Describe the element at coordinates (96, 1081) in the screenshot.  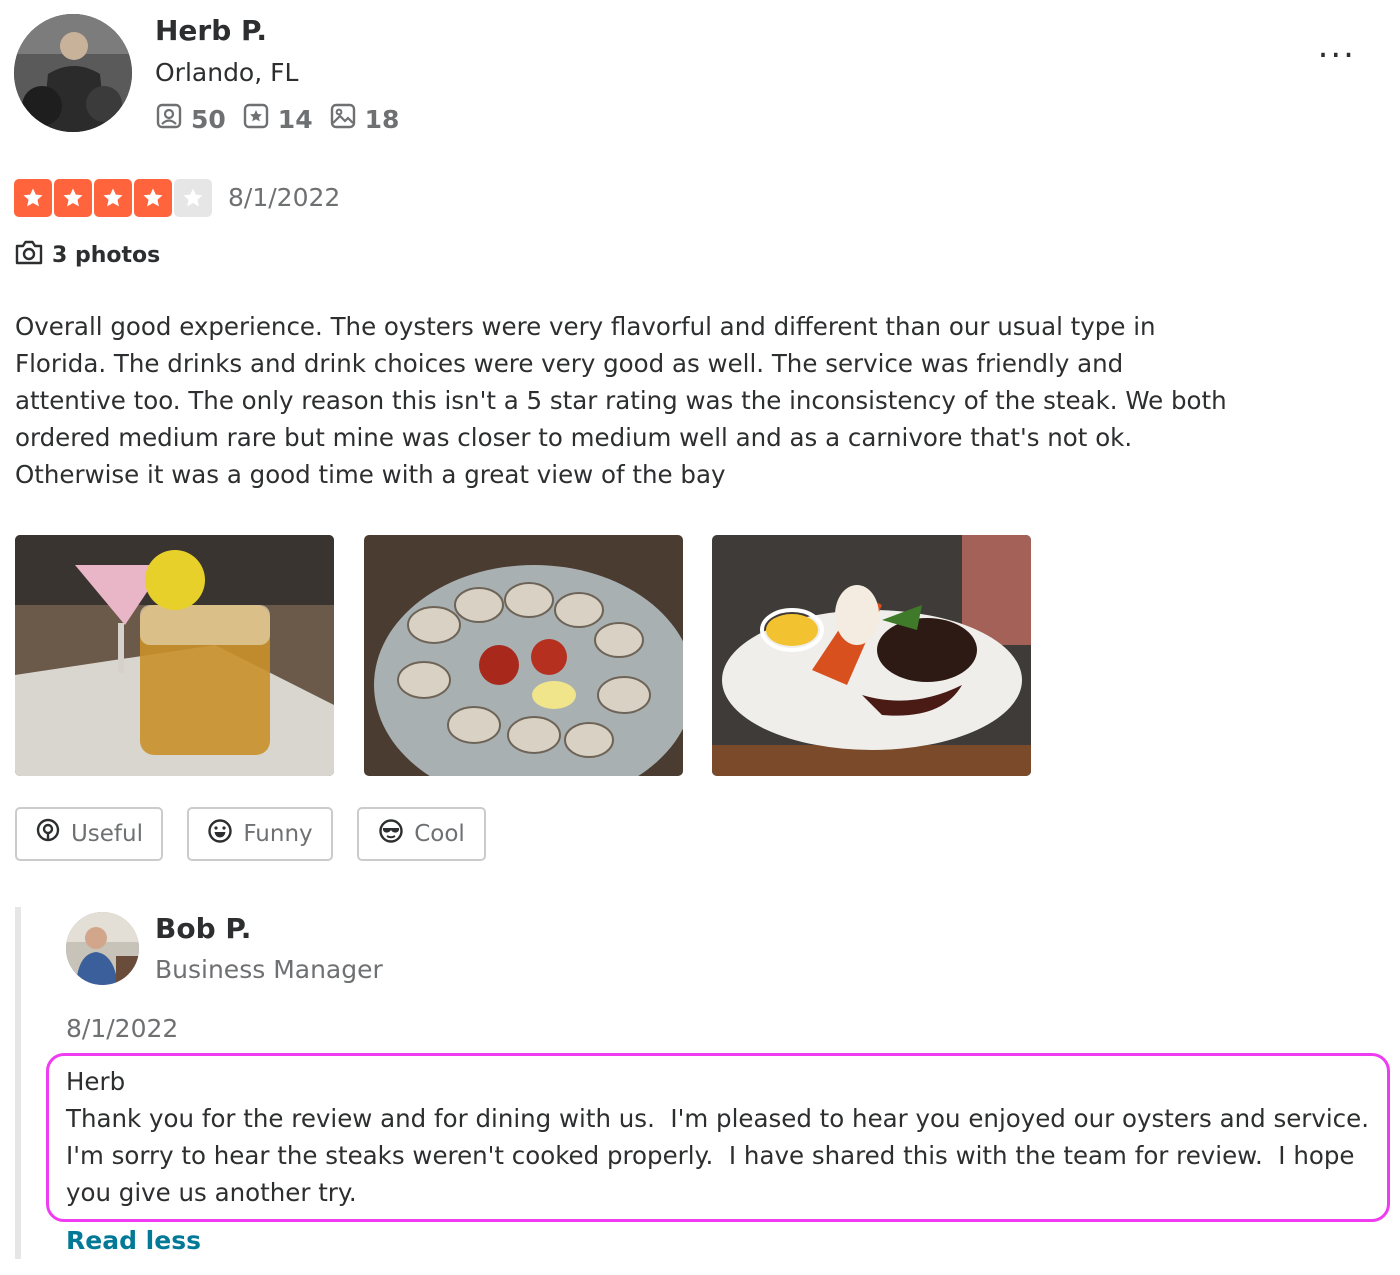
I see `reply-greeting: Herb` at that location.